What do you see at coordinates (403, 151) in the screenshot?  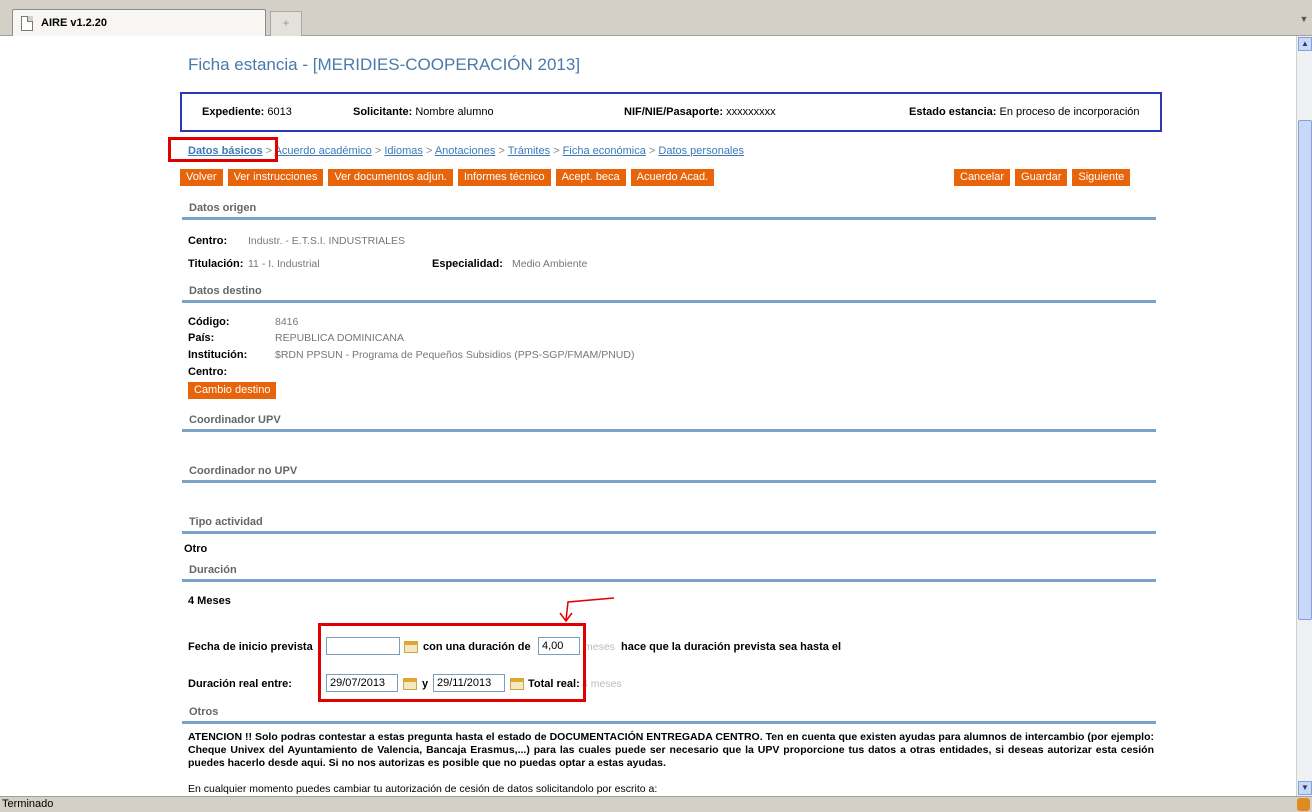 I see `breadcrumb-idiomas: Idiomas` at bounding box center [403, 151].